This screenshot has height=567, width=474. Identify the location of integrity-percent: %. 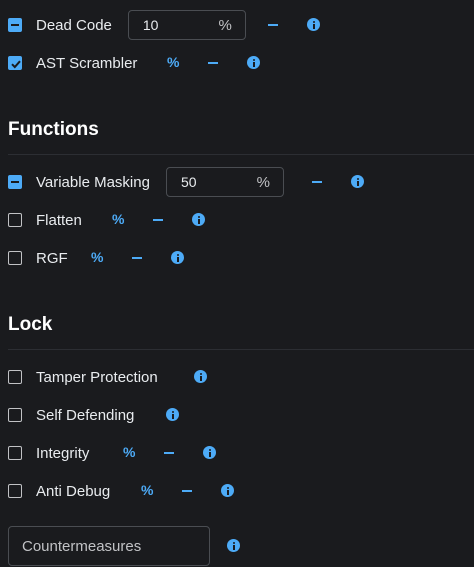
(129, 452).